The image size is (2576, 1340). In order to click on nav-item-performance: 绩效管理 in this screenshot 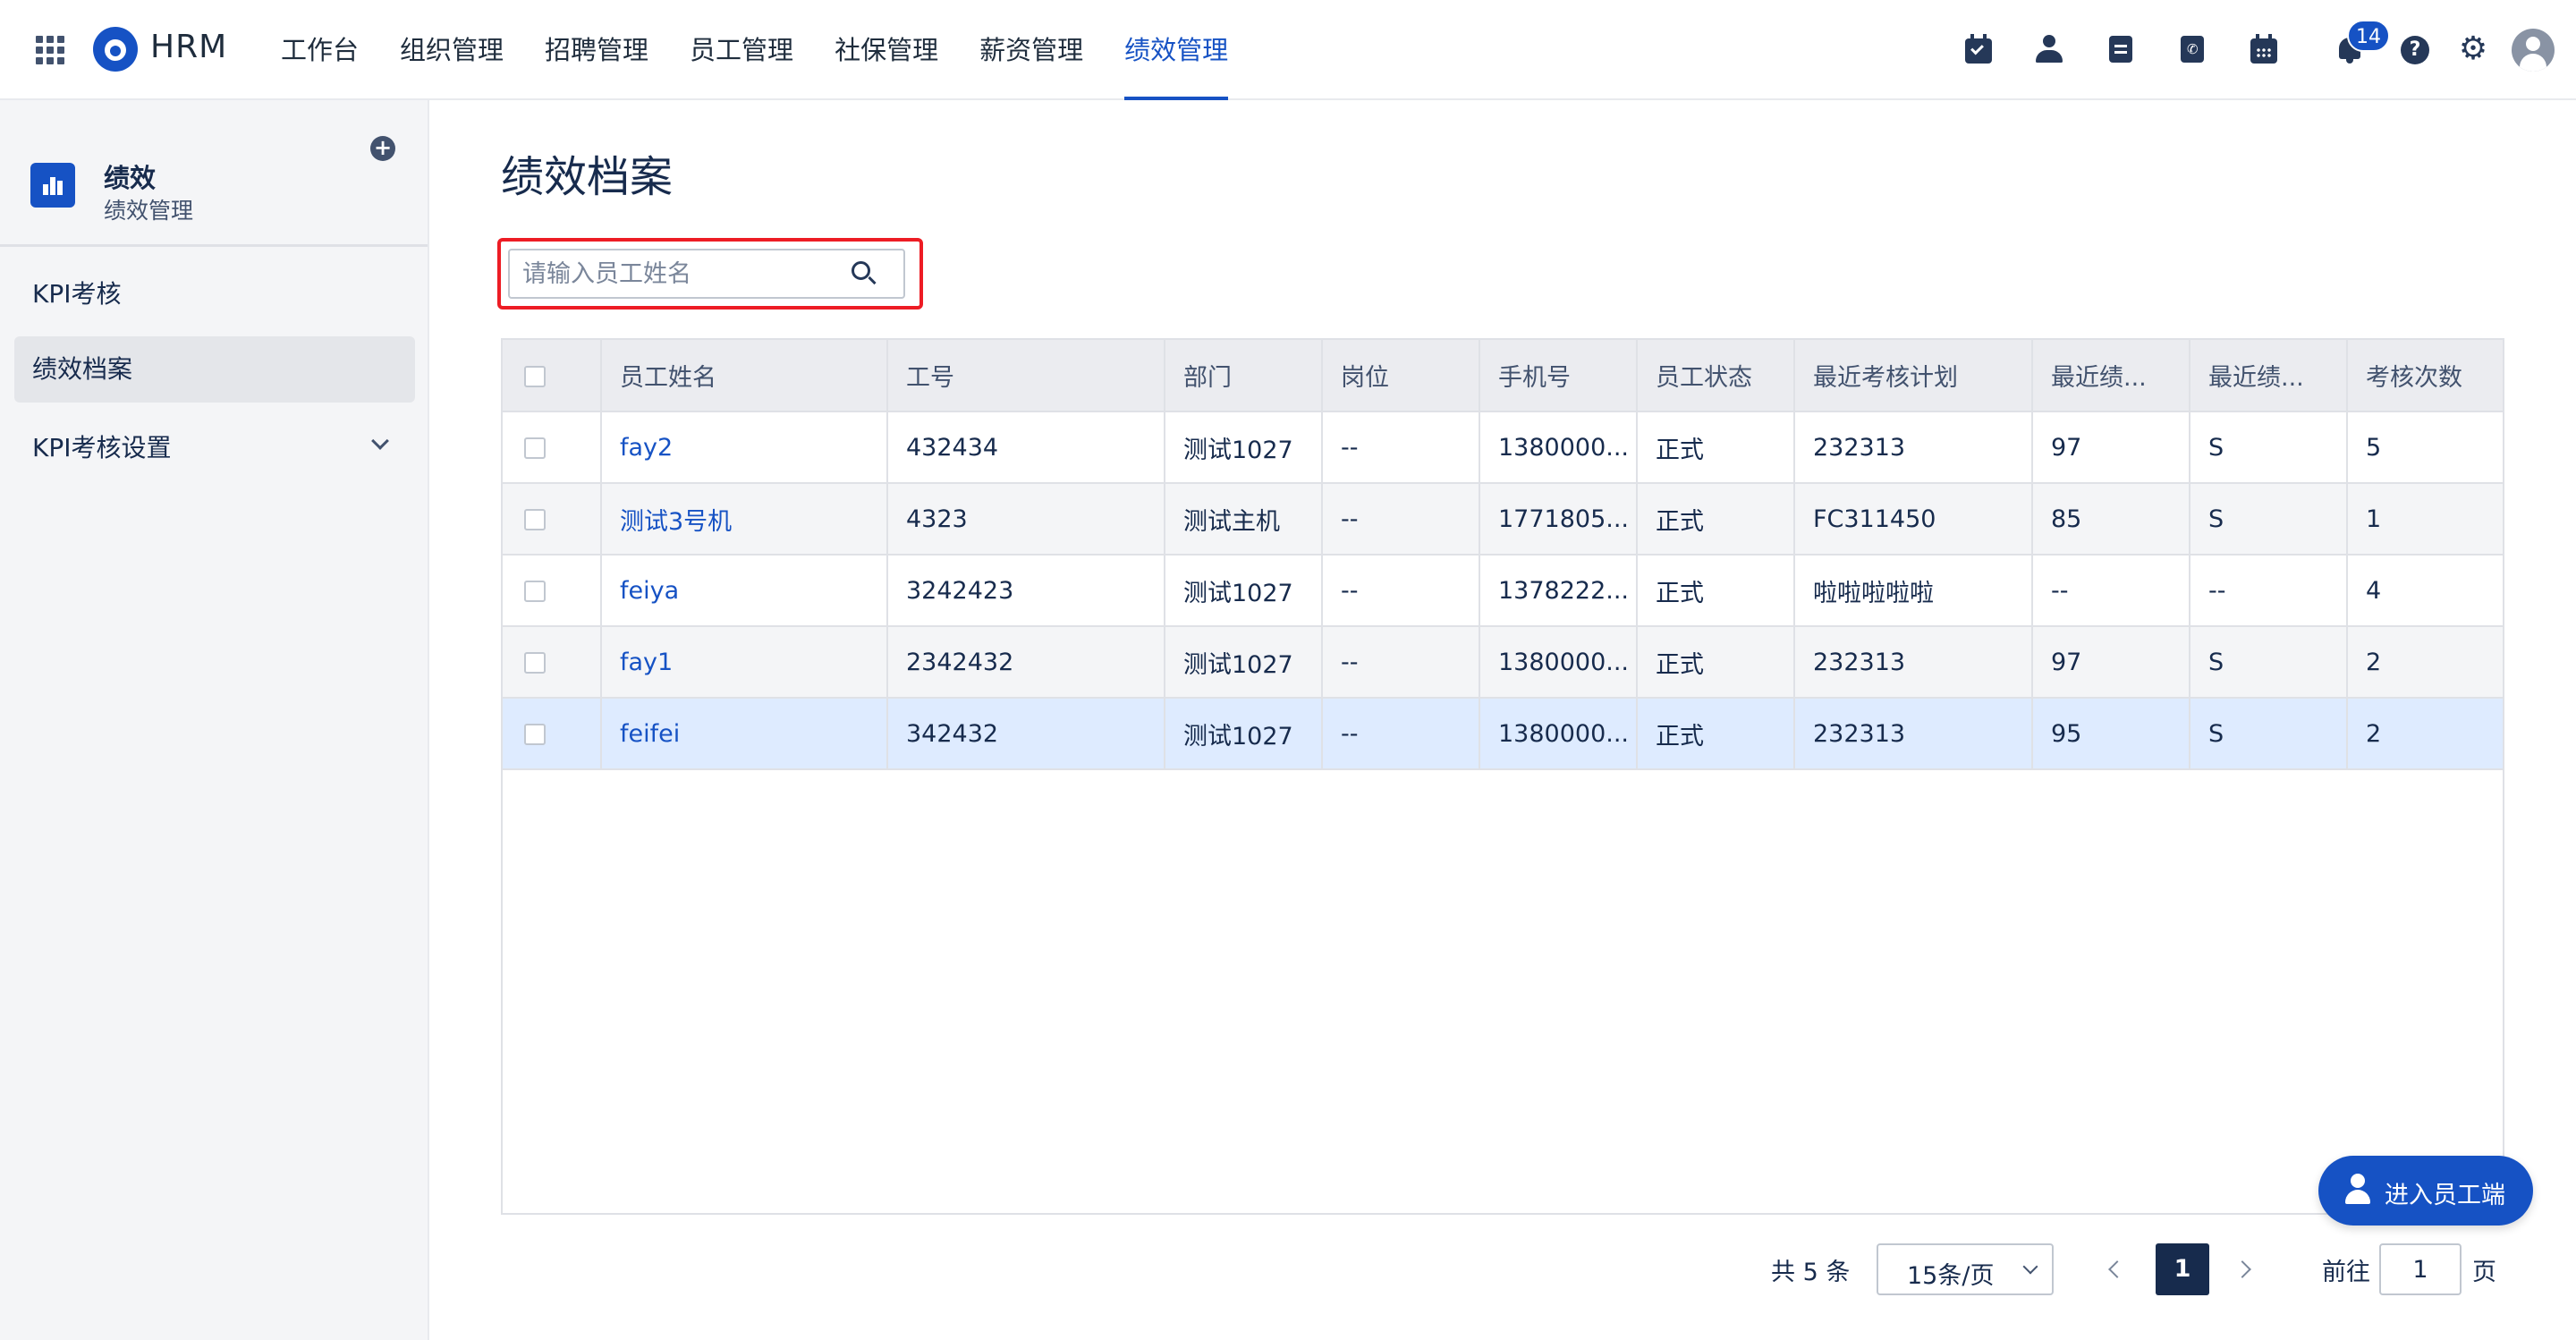, I will do `click(1176, 50)`.